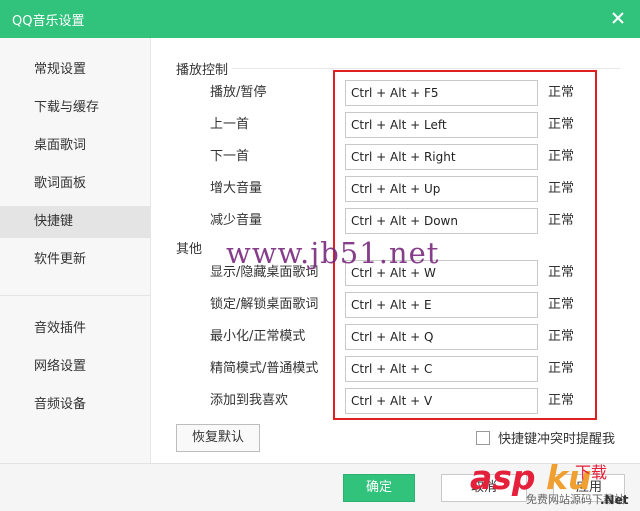 The width and height of the screenshot is (640, 511). I want to click on window-title: QQ音乐设置, so click(48, 21).